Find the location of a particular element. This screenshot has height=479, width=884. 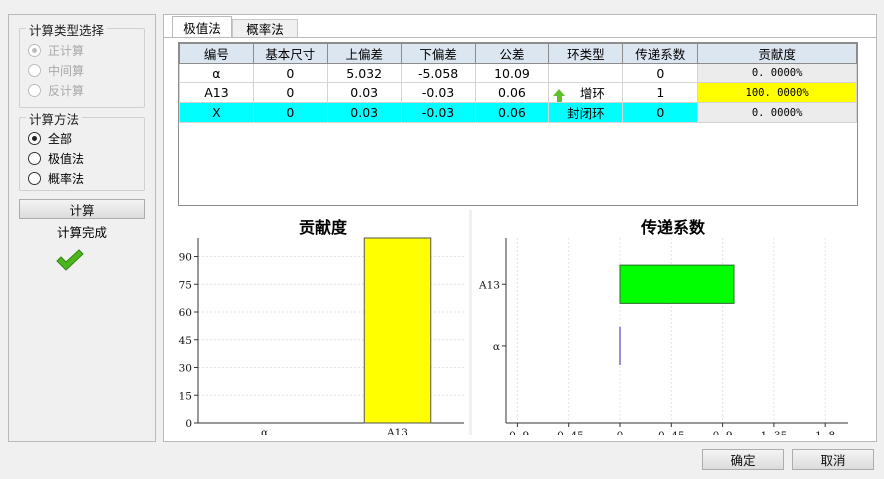

radio-label: 正计算 is located at coordinates (66, 50).